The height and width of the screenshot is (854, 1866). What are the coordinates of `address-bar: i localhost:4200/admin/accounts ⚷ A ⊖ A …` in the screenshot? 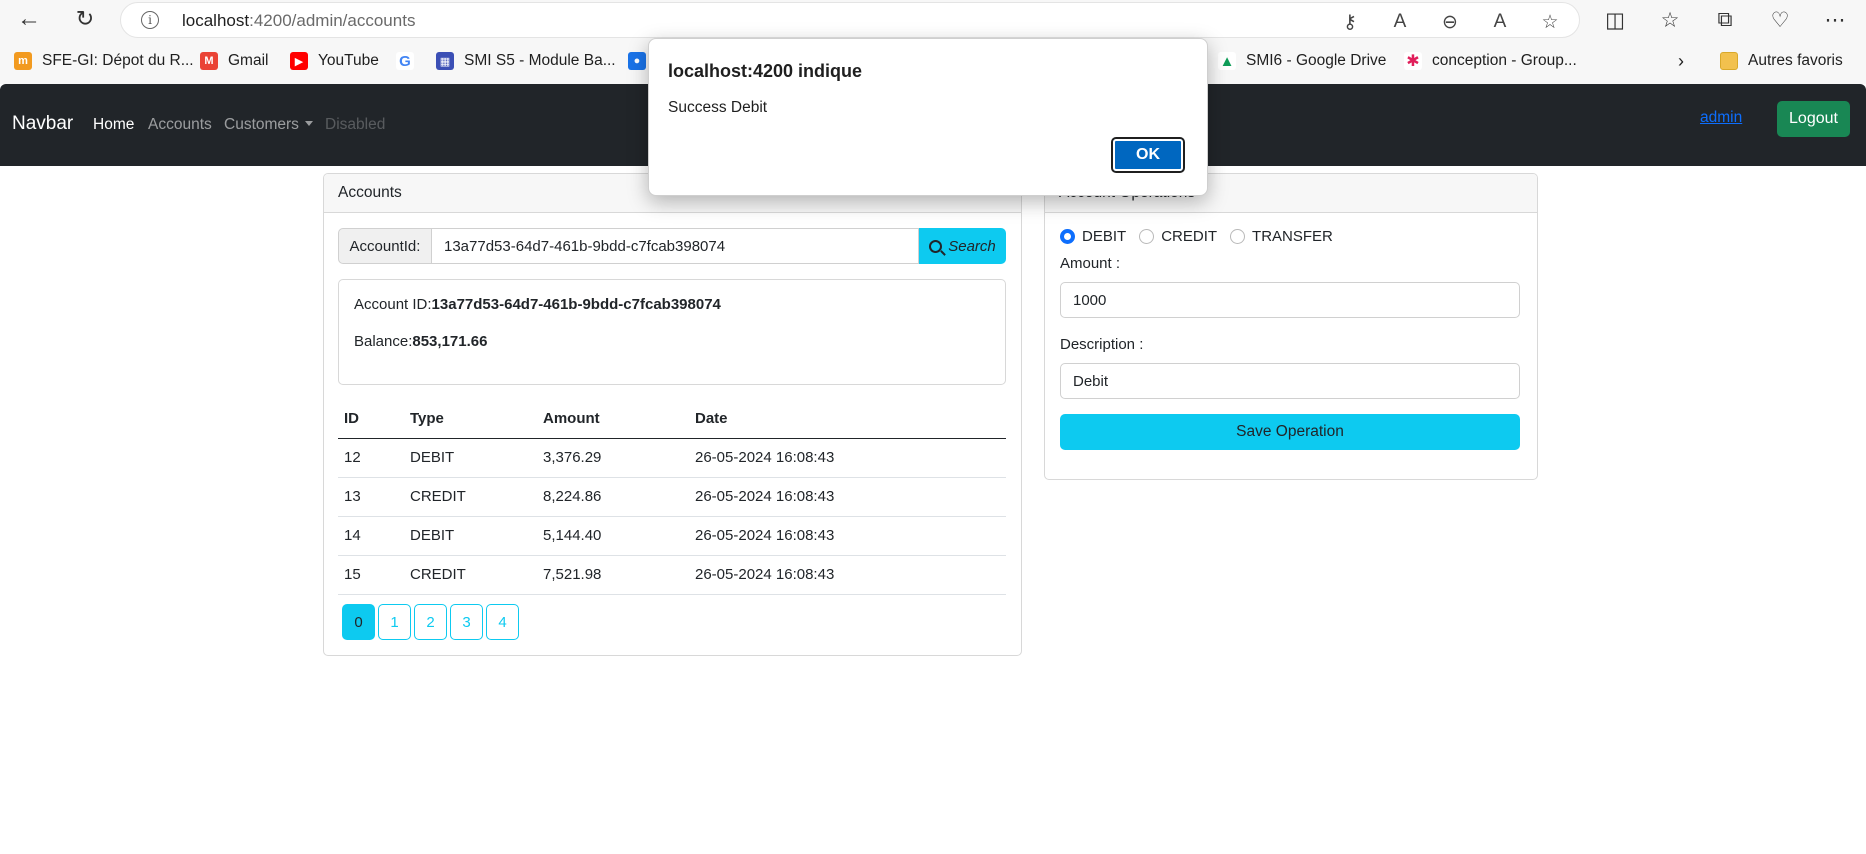 It's located at (850, 20).